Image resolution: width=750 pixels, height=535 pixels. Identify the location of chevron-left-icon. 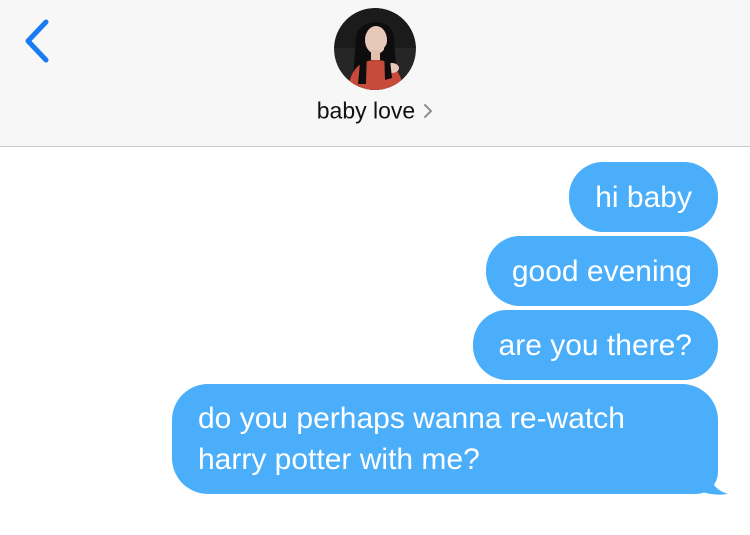
(37, 41).